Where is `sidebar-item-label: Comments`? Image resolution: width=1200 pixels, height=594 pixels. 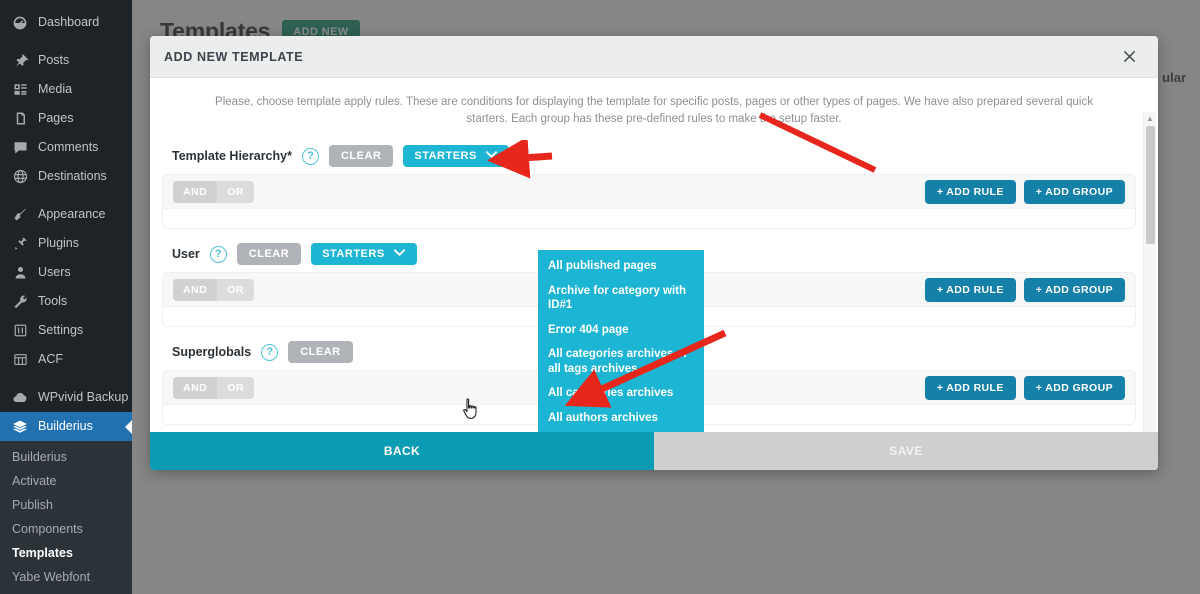
sidebar-item-label: Comments is located at coordinates (68, 147).